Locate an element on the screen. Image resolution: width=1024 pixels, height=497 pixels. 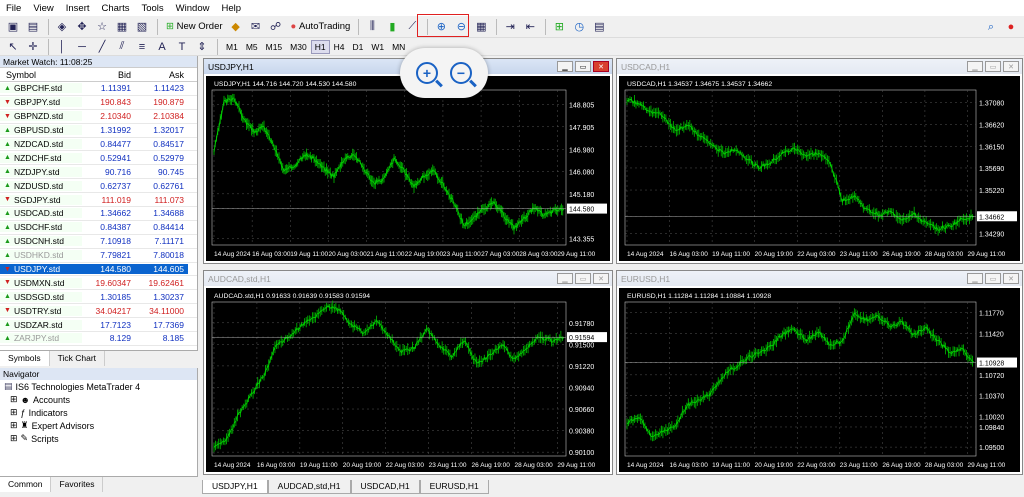
table-row: ▼ GBPNZD.std 2.10340 2.10384 is located at coordinates (98, 117).